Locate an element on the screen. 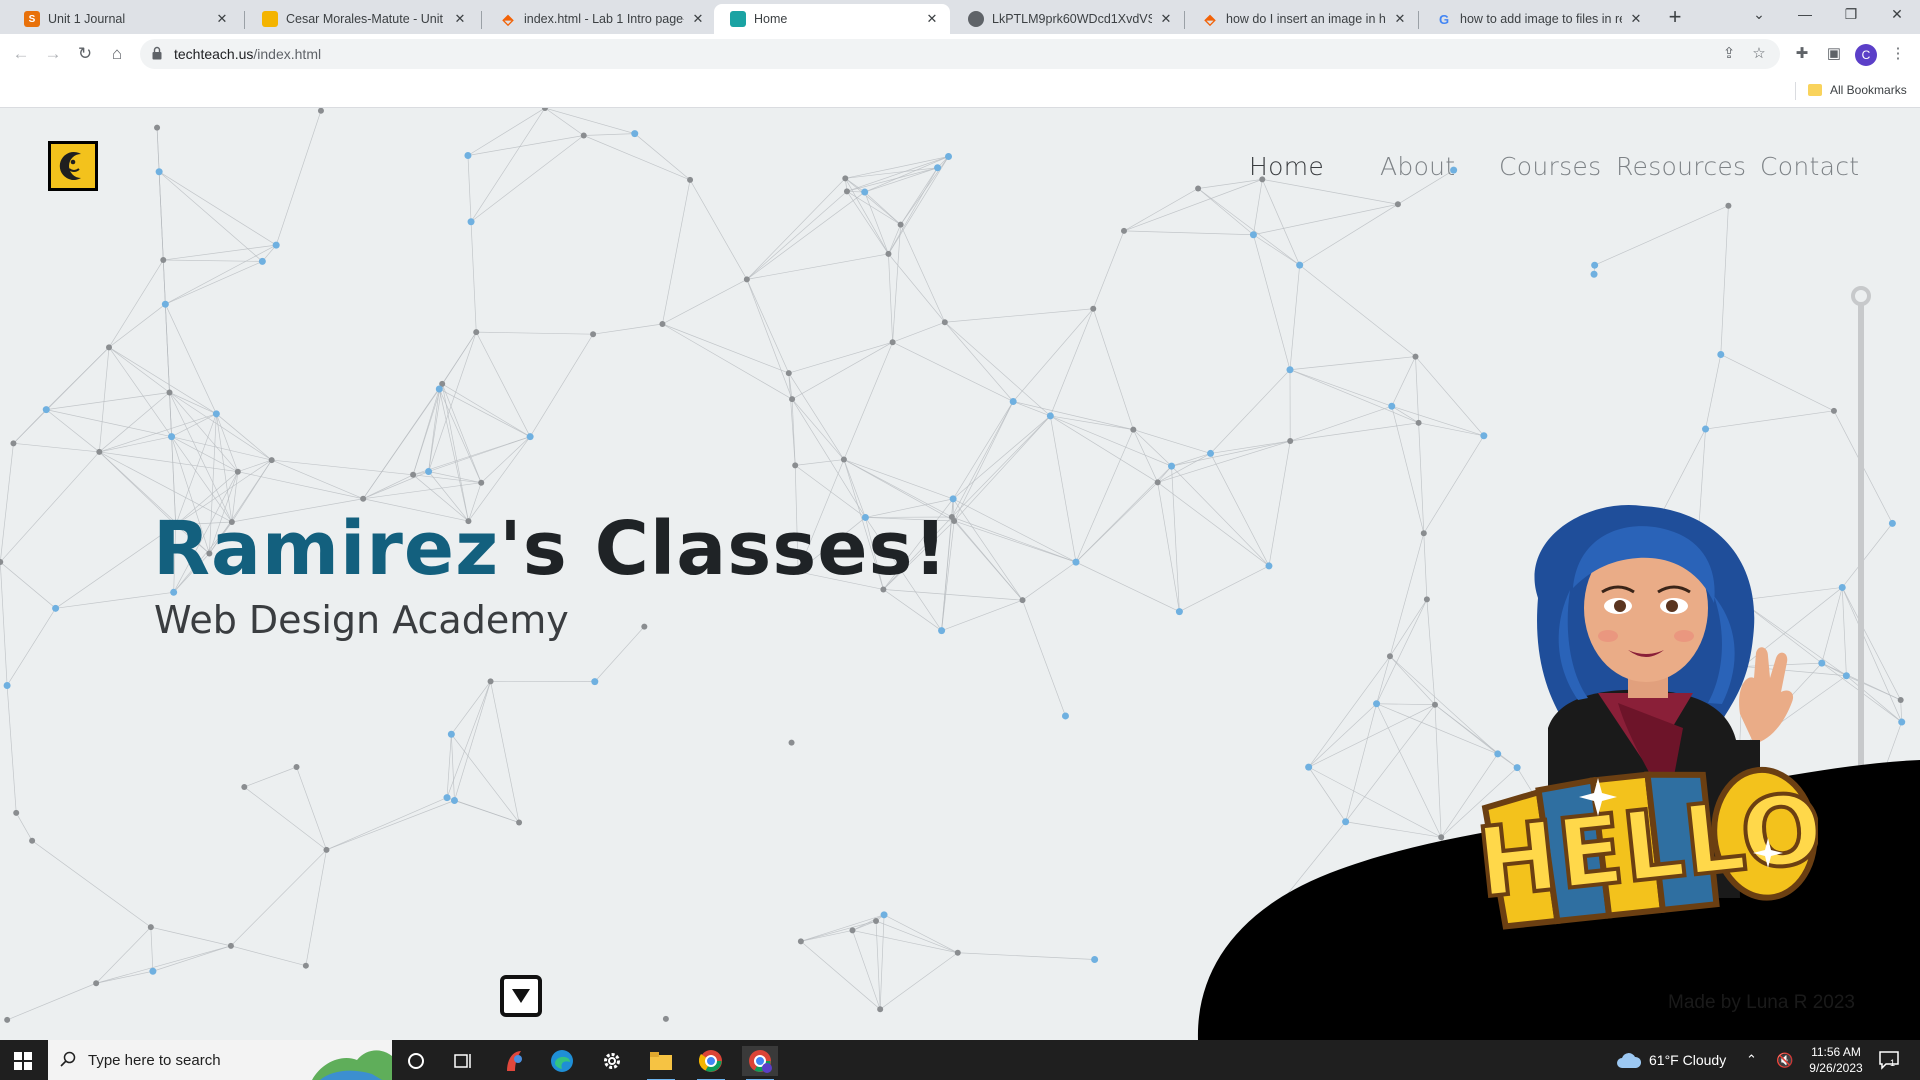 The height and width of the screenshot is (1080, 1920). search-placeholder: Type here to search is located at coordinates (154, 1060).